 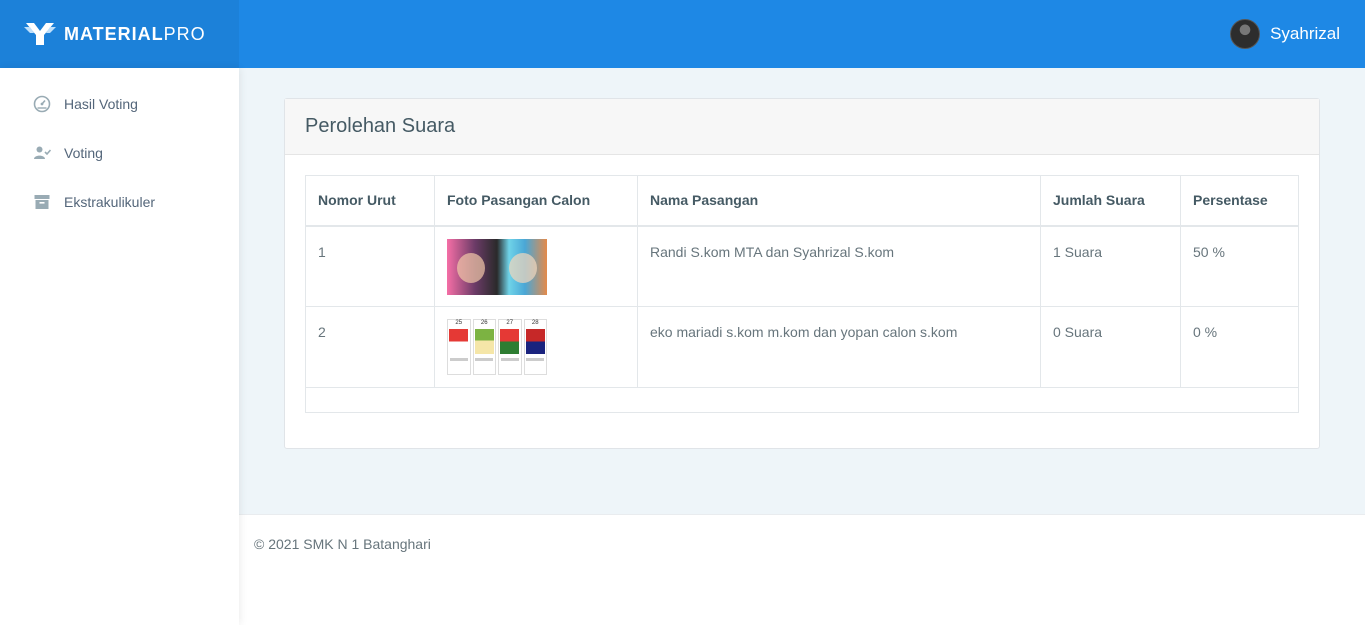 I want to click on candidate-photo, so click(x=497, y=266).